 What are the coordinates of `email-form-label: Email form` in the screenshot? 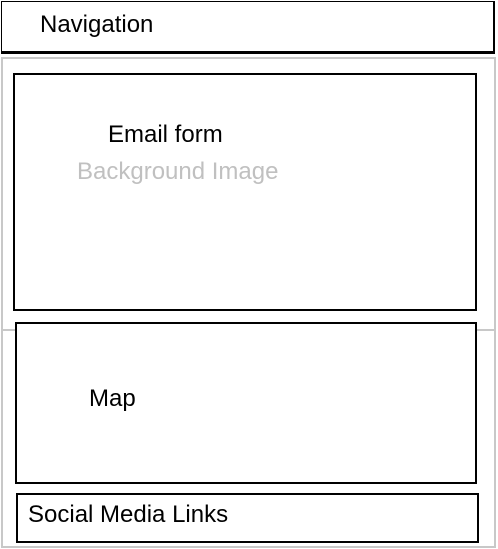 It's located at (165, 134).